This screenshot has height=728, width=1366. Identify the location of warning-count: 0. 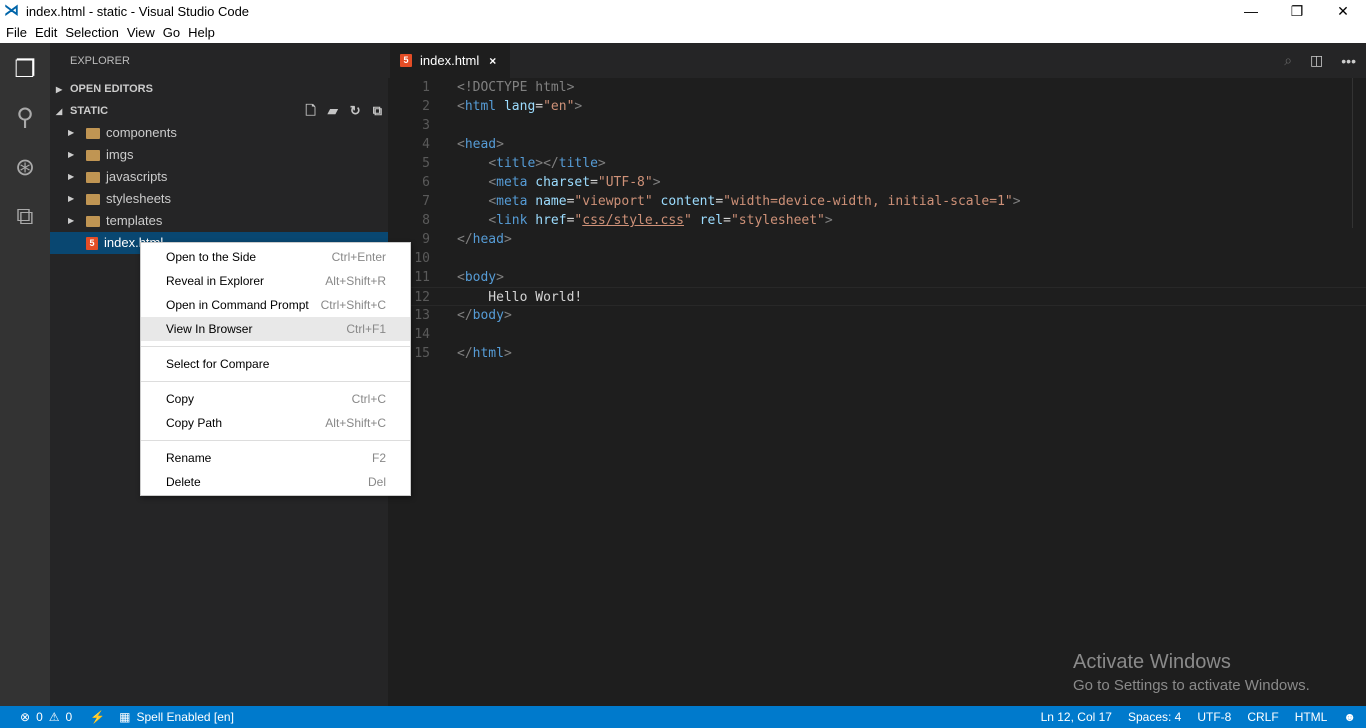
(69, 717).